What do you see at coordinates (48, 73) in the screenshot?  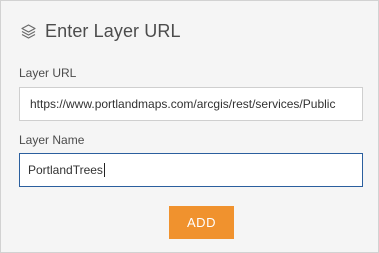 I see `layer-url-label: Layer URL` at bounding box center [48, 73].